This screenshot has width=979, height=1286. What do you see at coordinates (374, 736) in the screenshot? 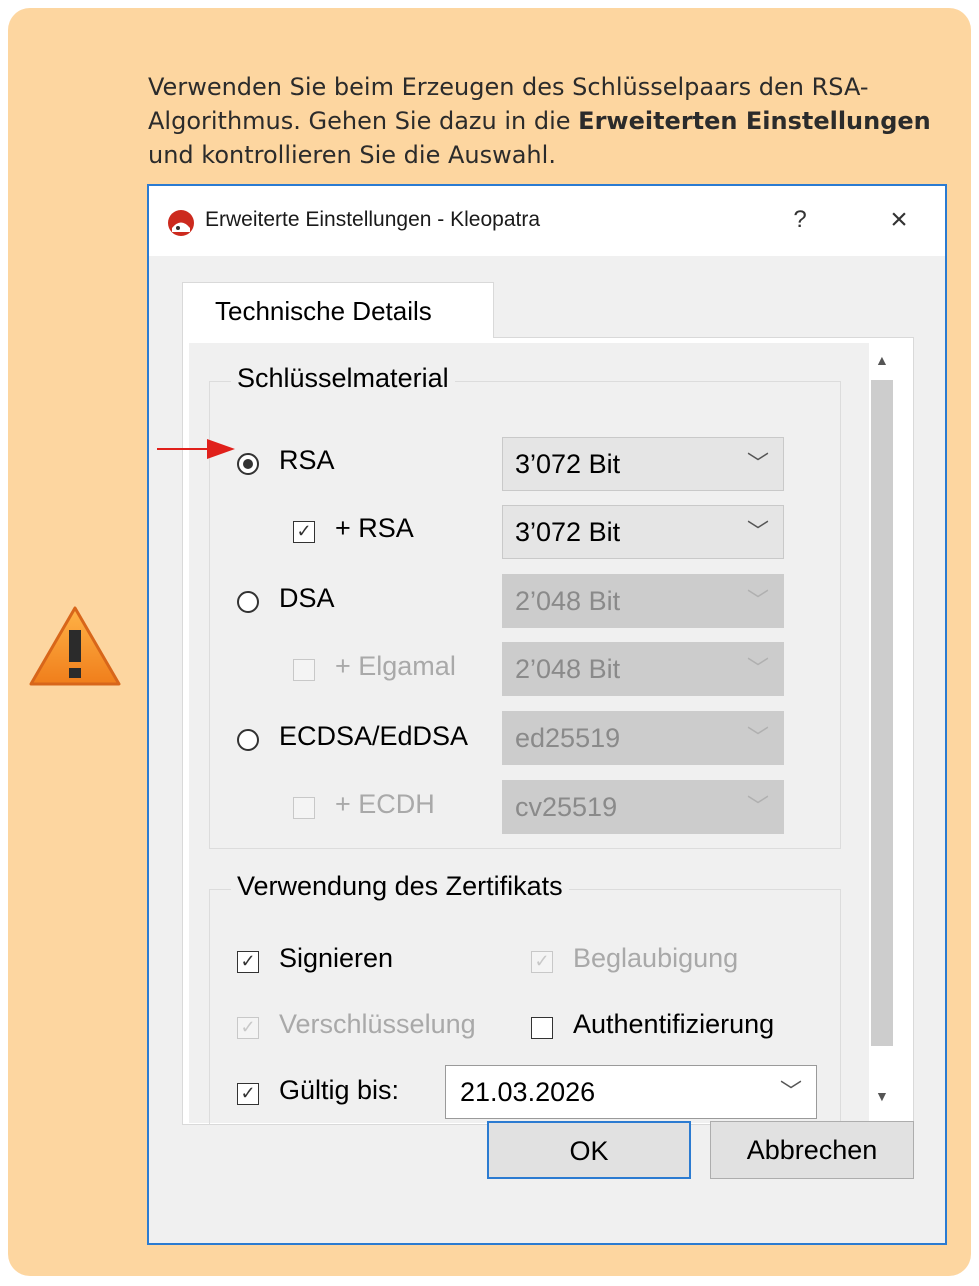
I see `label-ecdsa: ECDSA/EdDSA` at bounding box center [374, 736].